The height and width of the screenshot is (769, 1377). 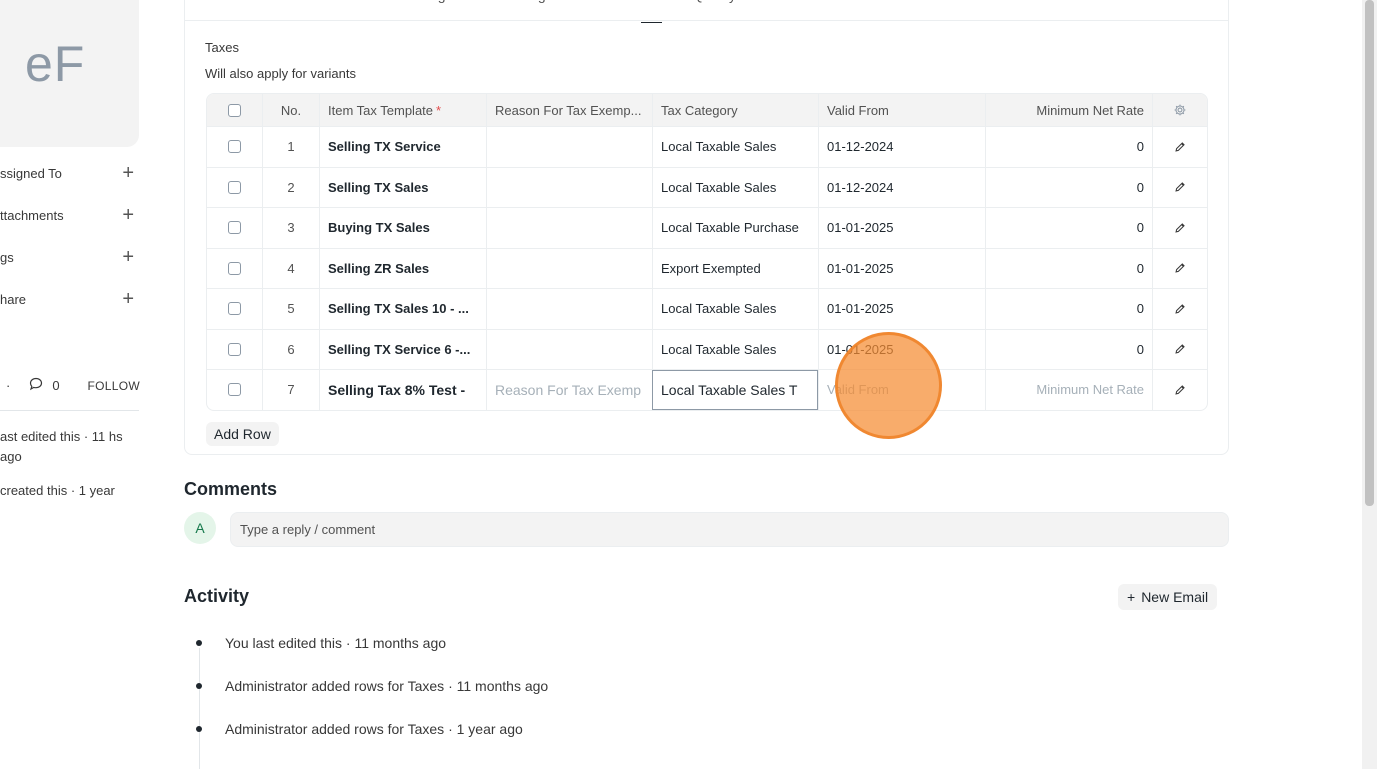 What do you see at coordinates (402, 228) in the screenshot?
I see `item-tax-template-cell: Buying TX Sales` at bounding box center [402, 228].